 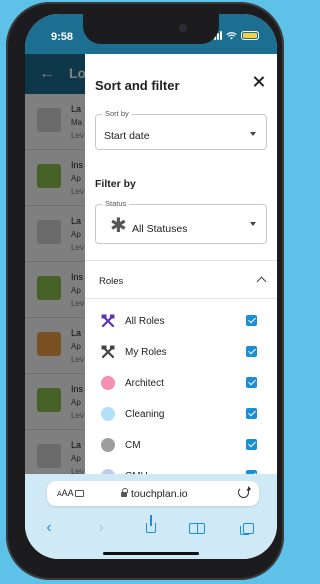 I want to click on back-chevron-icon: ‹, so click(x=49, y=528).